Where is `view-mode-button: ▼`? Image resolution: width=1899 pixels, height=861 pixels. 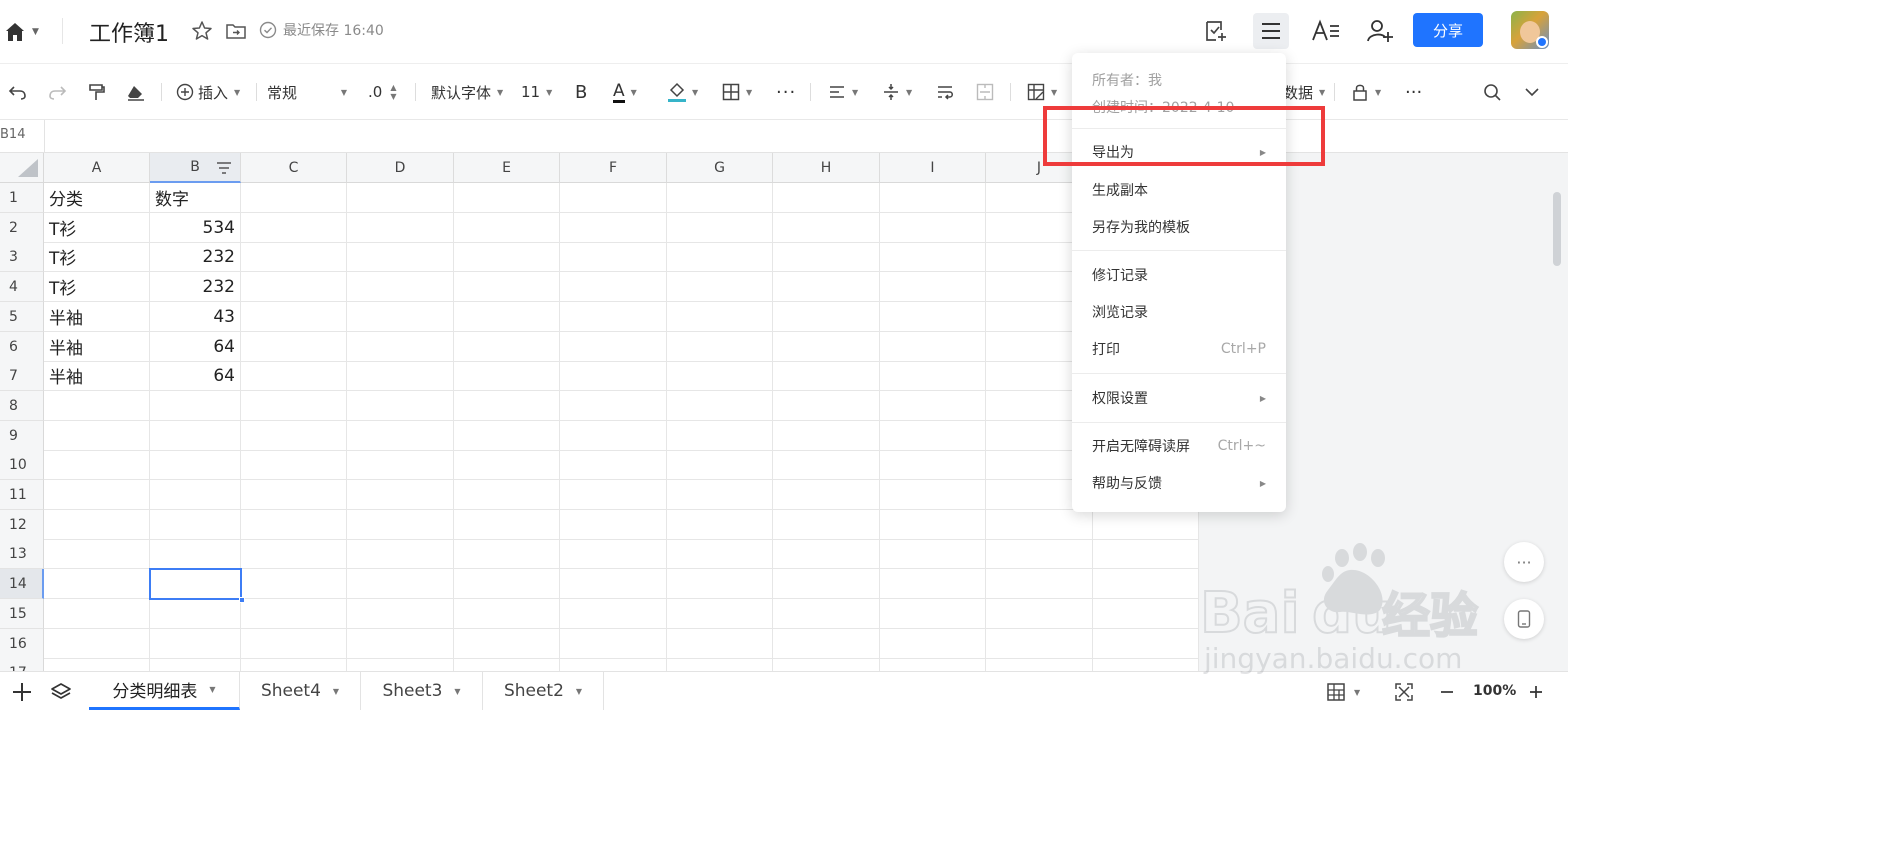 view-mode-button: ▼ is located at coordinates (1343, 692).